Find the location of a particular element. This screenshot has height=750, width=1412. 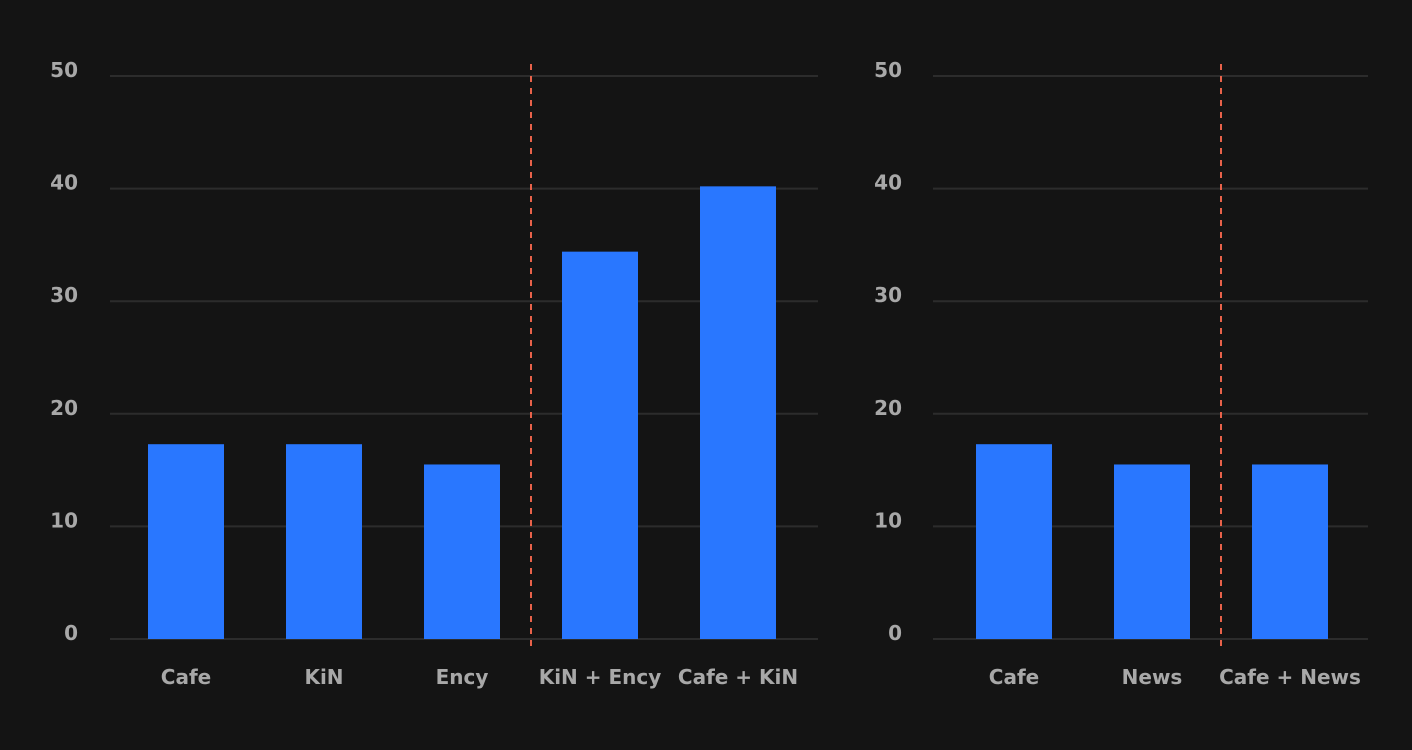

x-tick-label: KiN + Ency is located at coordinates (600, 677).